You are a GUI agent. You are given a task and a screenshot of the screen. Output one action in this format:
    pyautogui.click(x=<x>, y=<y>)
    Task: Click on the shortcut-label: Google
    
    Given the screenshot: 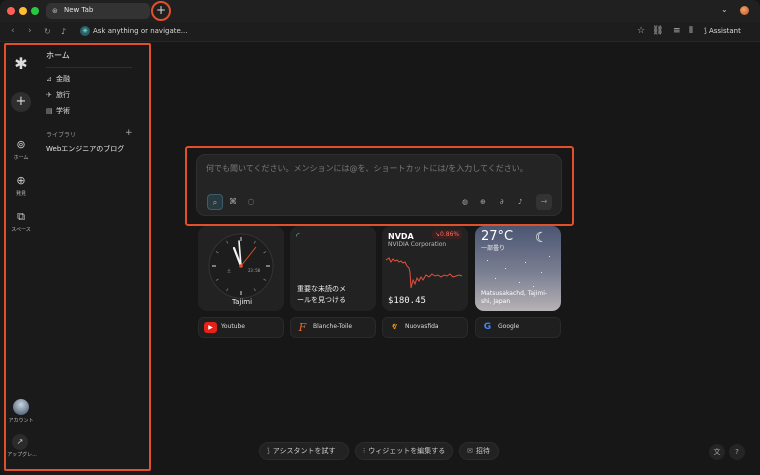 What is the action you would take?
    pyautogui.click(x=509, y=326)
    